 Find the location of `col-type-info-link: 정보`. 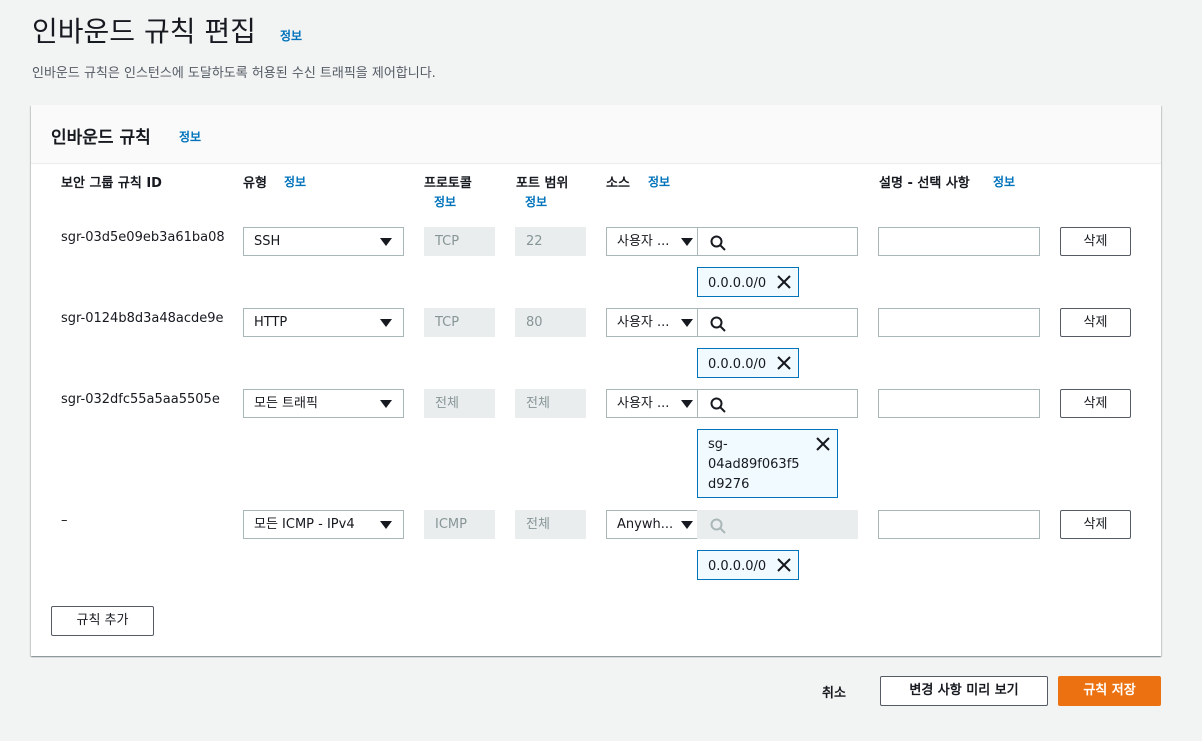

col-type-info-link: 정보 is located at coordinates (295, 181).